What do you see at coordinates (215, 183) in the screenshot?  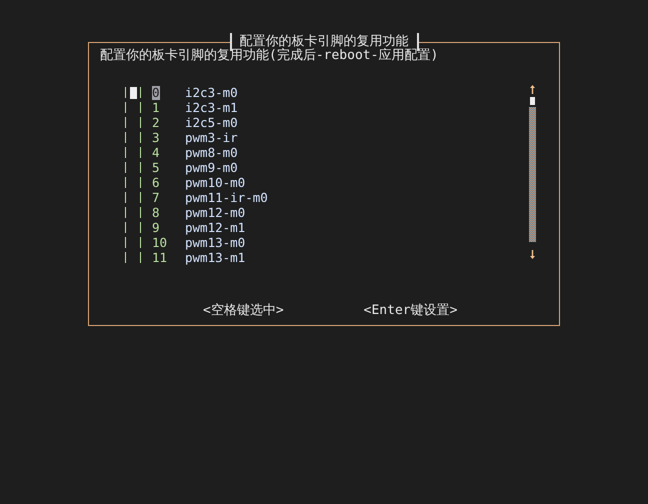 I see `option-label: pwm10-m0` at bounding box center [215, 183].